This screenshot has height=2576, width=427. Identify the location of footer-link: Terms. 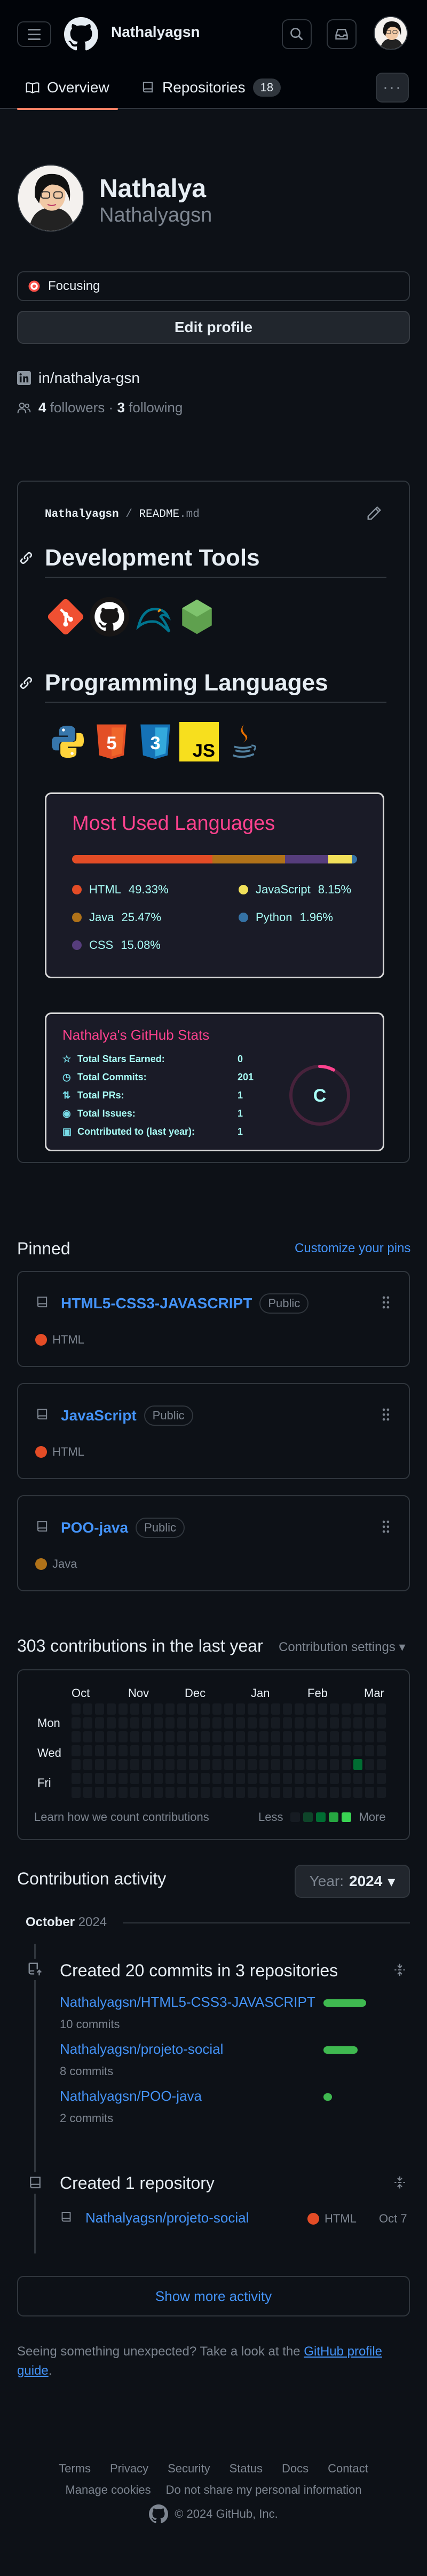
(75, 2469).